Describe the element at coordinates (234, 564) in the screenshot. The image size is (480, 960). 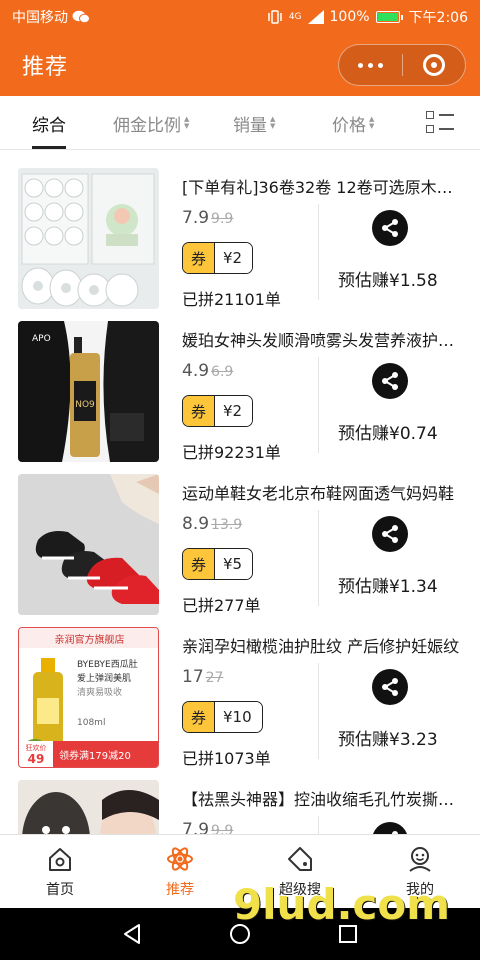
I see `coupon-amount: ¥5` at that location.